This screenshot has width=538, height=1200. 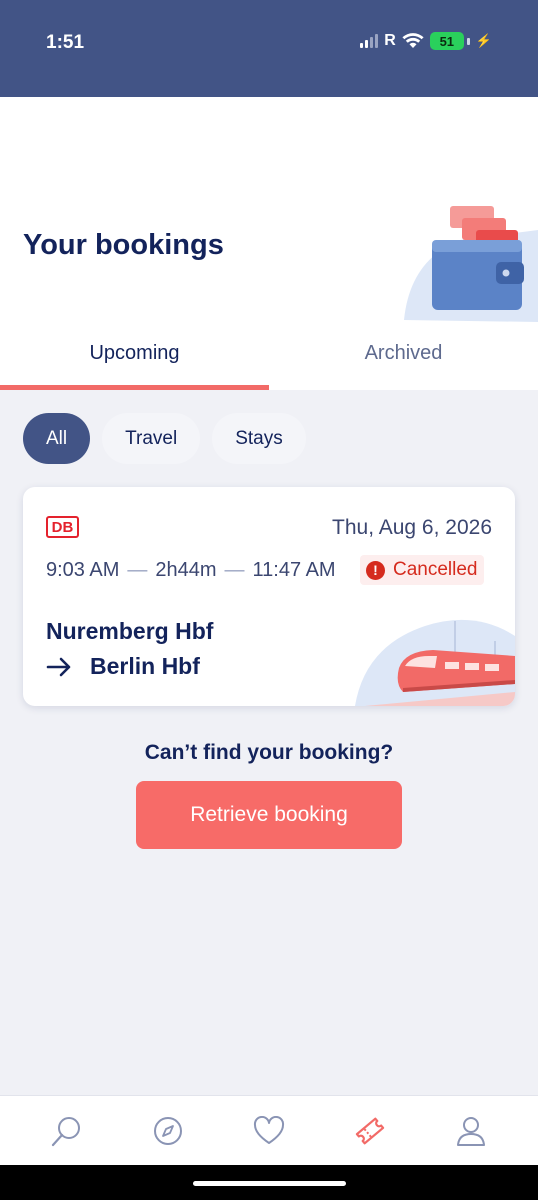 I want to click on ticket-icon, so click(x=370, y=1130).